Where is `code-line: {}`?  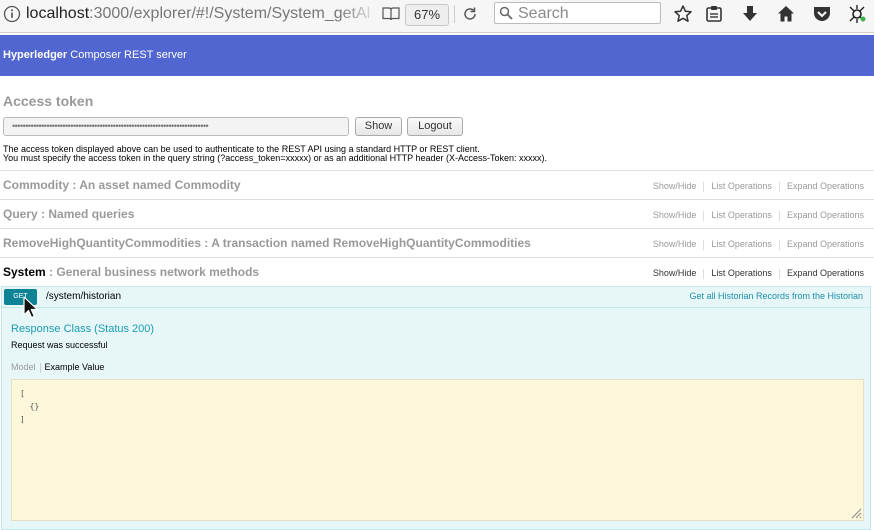 code-line: {} is located at coordinates (30, 406).